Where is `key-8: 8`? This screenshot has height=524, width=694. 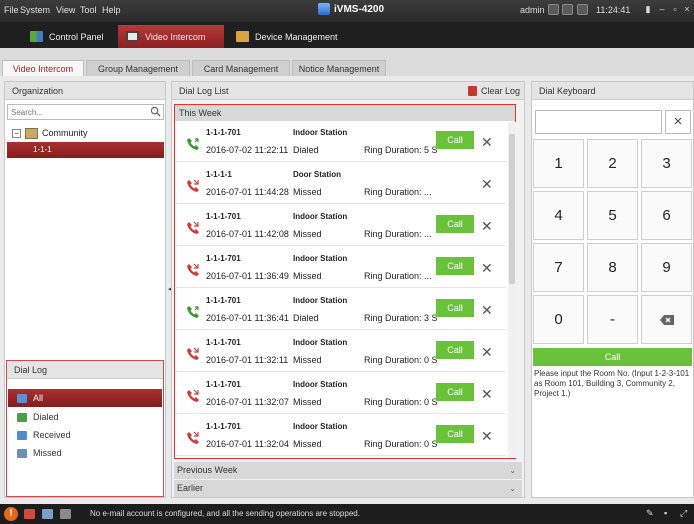 key-8: 8 is located at coordinates (612, 267).